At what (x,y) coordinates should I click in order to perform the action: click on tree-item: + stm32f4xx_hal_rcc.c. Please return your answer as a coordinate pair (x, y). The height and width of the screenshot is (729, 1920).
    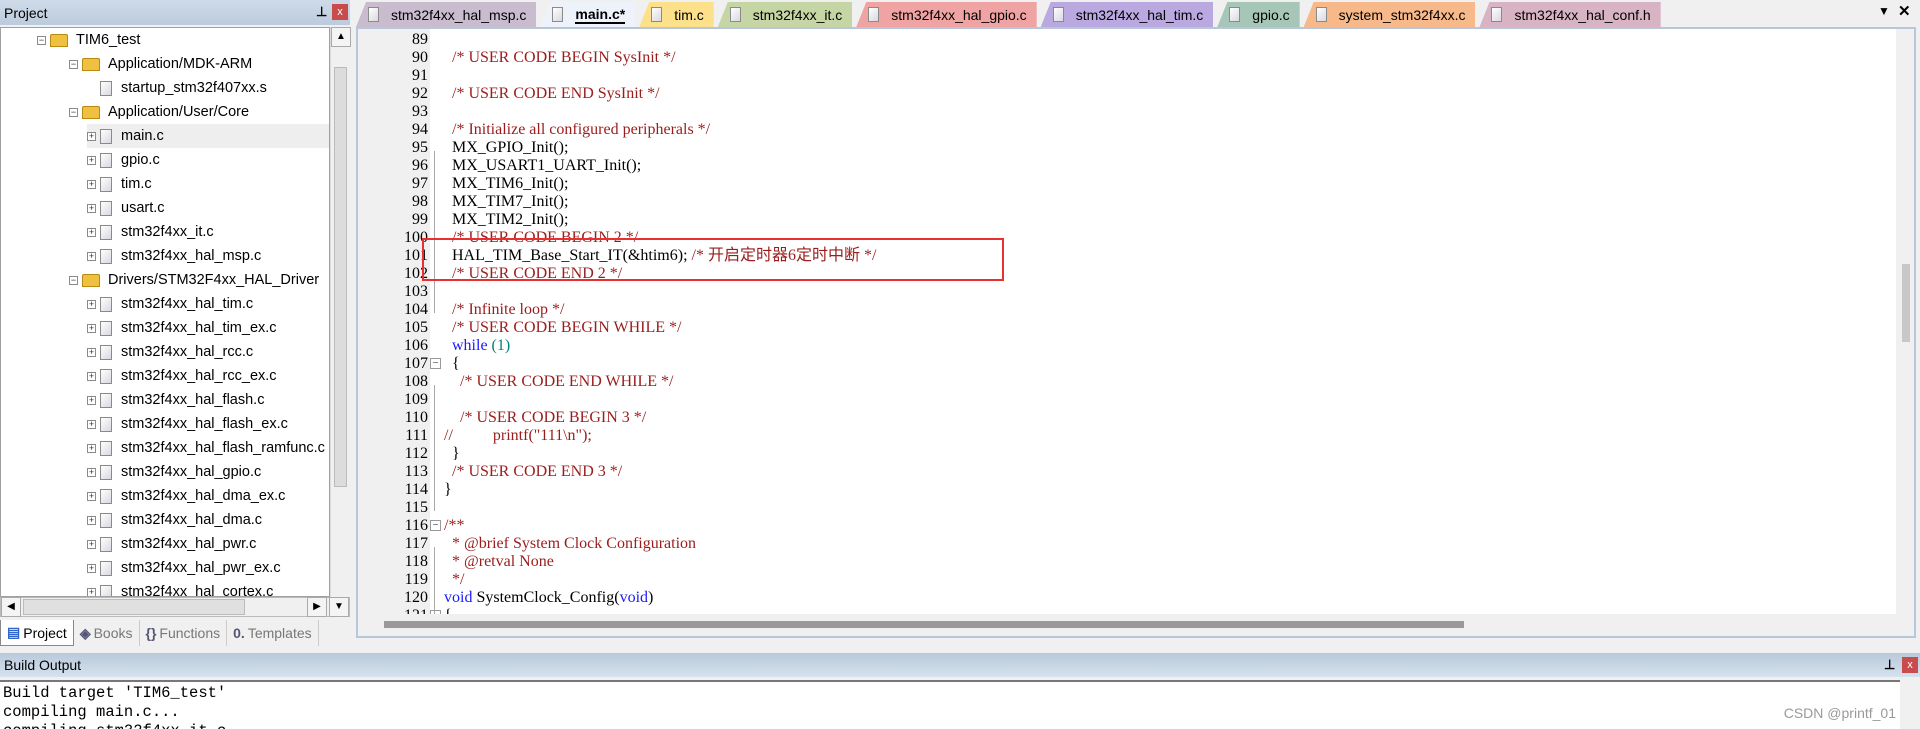
    Looking at the image, I should click on (170, 352).